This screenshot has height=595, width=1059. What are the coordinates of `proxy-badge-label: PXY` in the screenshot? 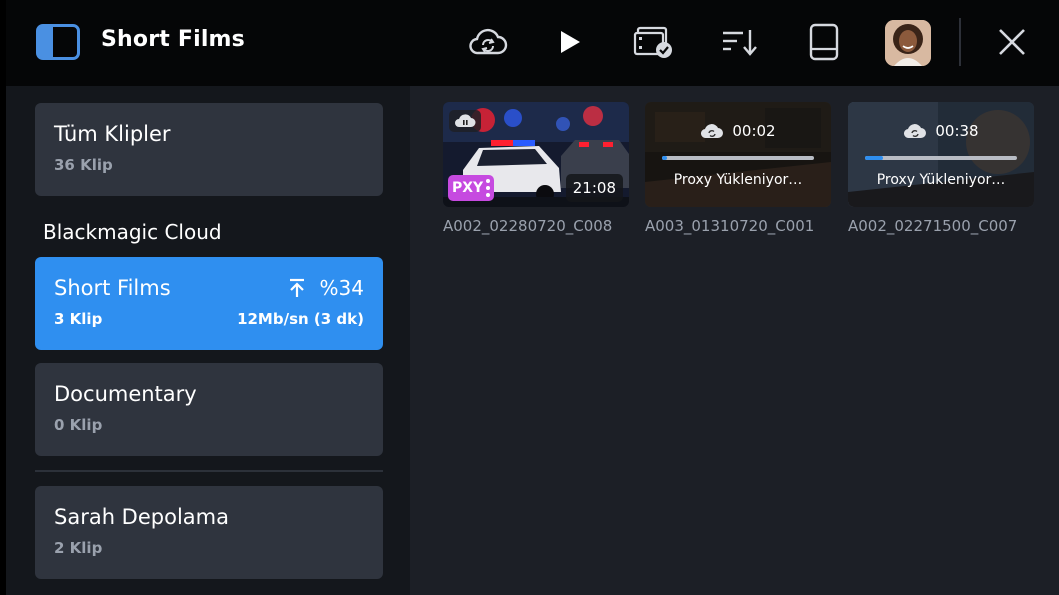 It's located at (468, 188).